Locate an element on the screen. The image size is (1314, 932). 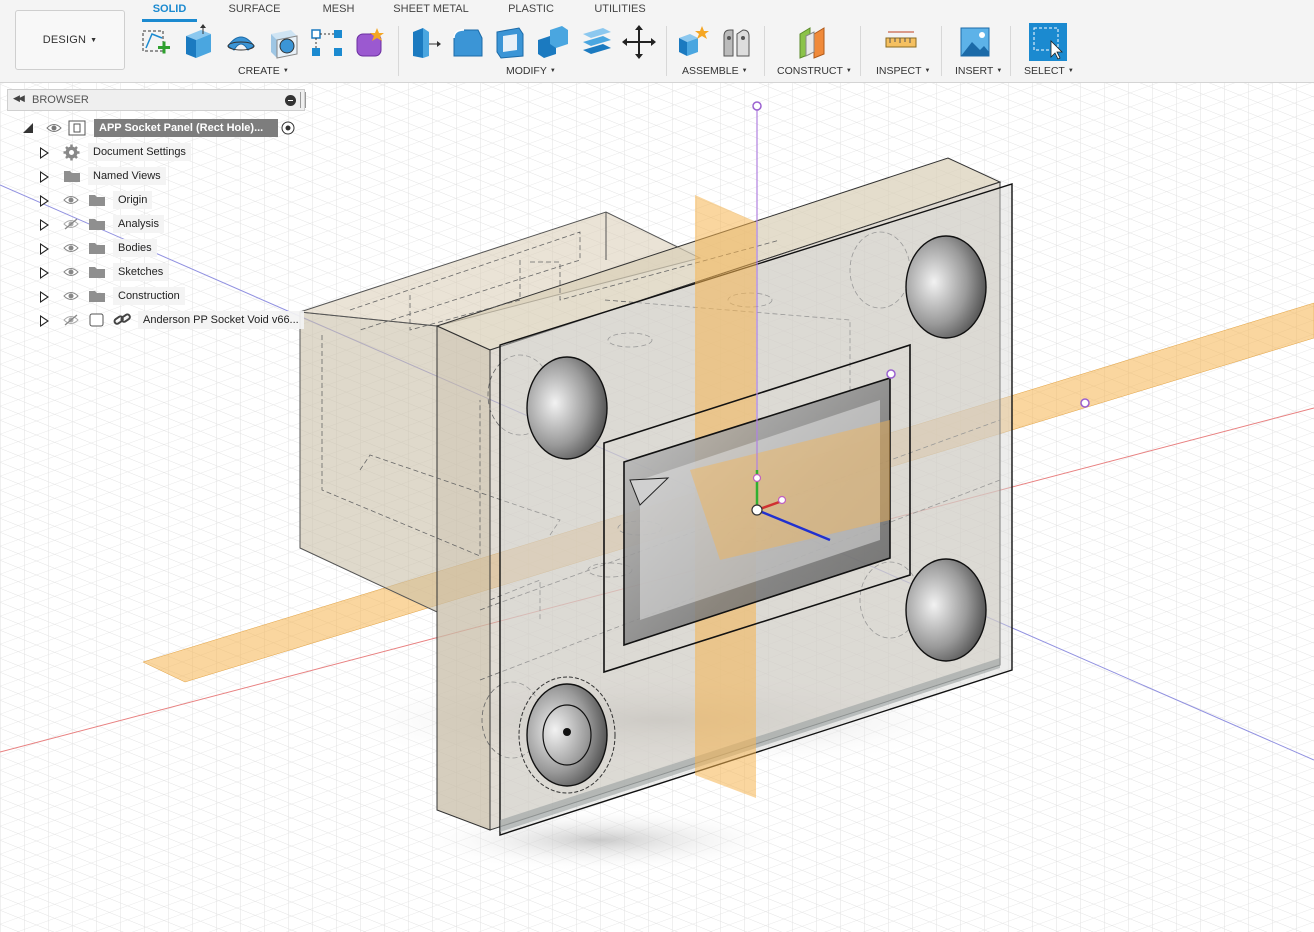
activate-radio-icon is located at coordinates (288, 128).